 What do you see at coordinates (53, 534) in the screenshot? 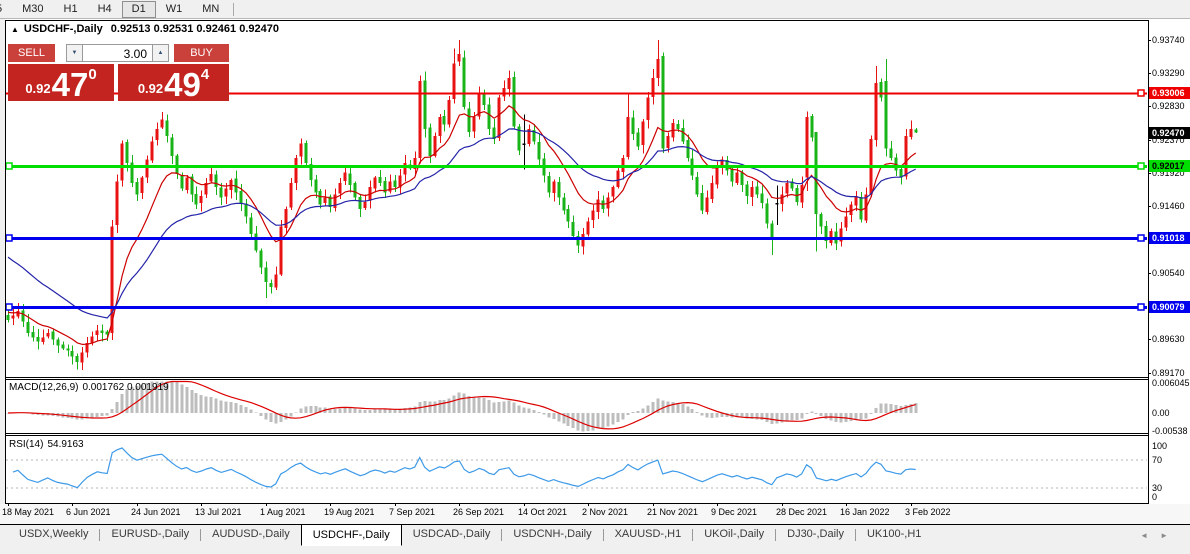
I see `chart-tab-usdx-weekly: USDX,Weekly` at bounding box center [53, 534].